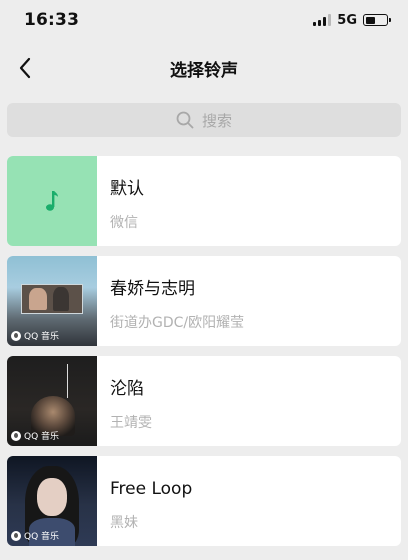 This screenshot has height=560, width=408. I want to click on search-placeholder: 搜索, so click(216, 120).